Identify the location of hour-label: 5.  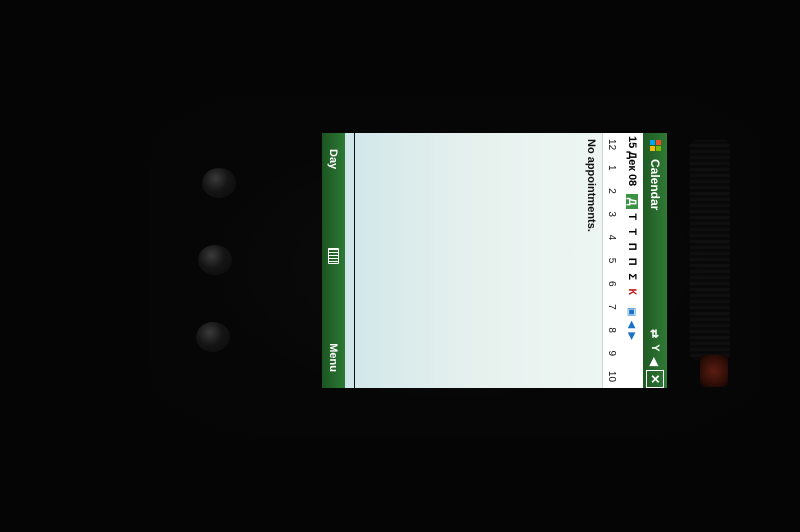
(612, 260).